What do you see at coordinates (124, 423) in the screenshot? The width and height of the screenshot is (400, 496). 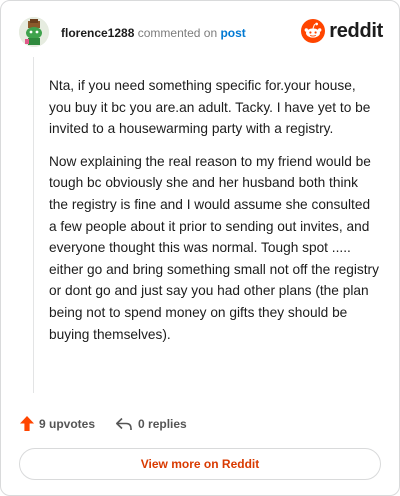 I see `reply-arrow-icon` at bounding box center [124, 423].